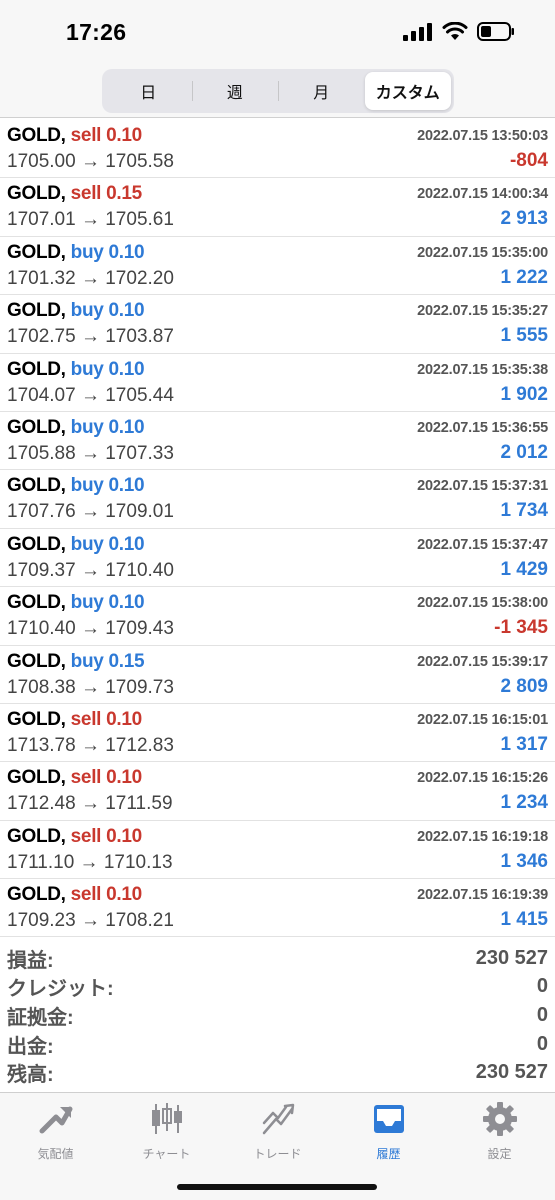 The height and width of the screenshot is (1200, 555). Describe the element at coordinates (524, 686) in the screenshot. I see `trade-profit: 2 809` at that location.